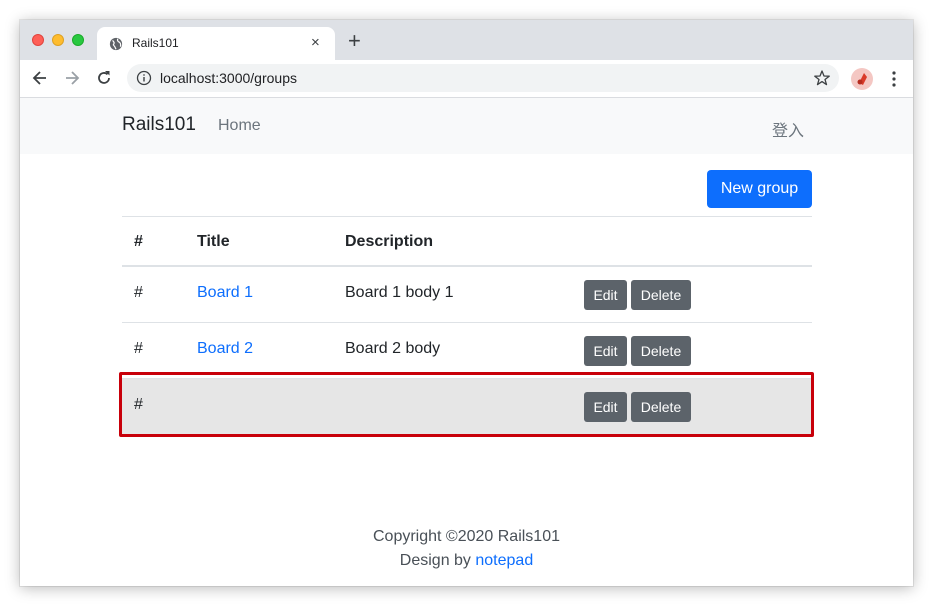  I want to click on bookmark-star-icon, so click(822, 78).